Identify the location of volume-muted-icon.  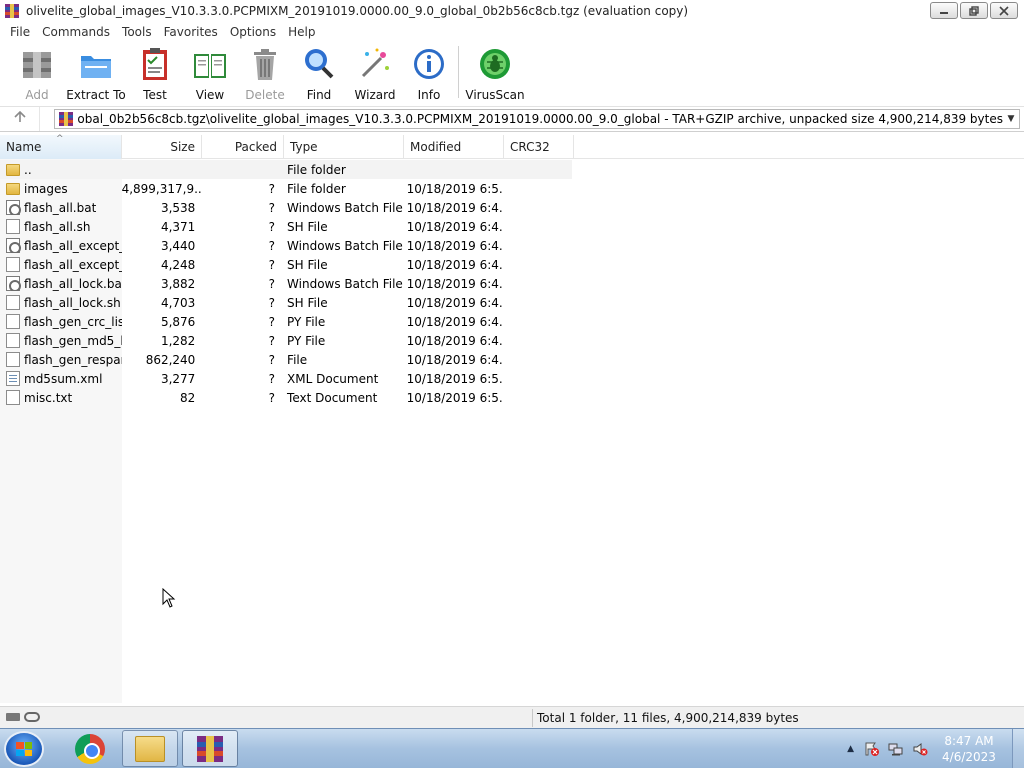
(920, 749).